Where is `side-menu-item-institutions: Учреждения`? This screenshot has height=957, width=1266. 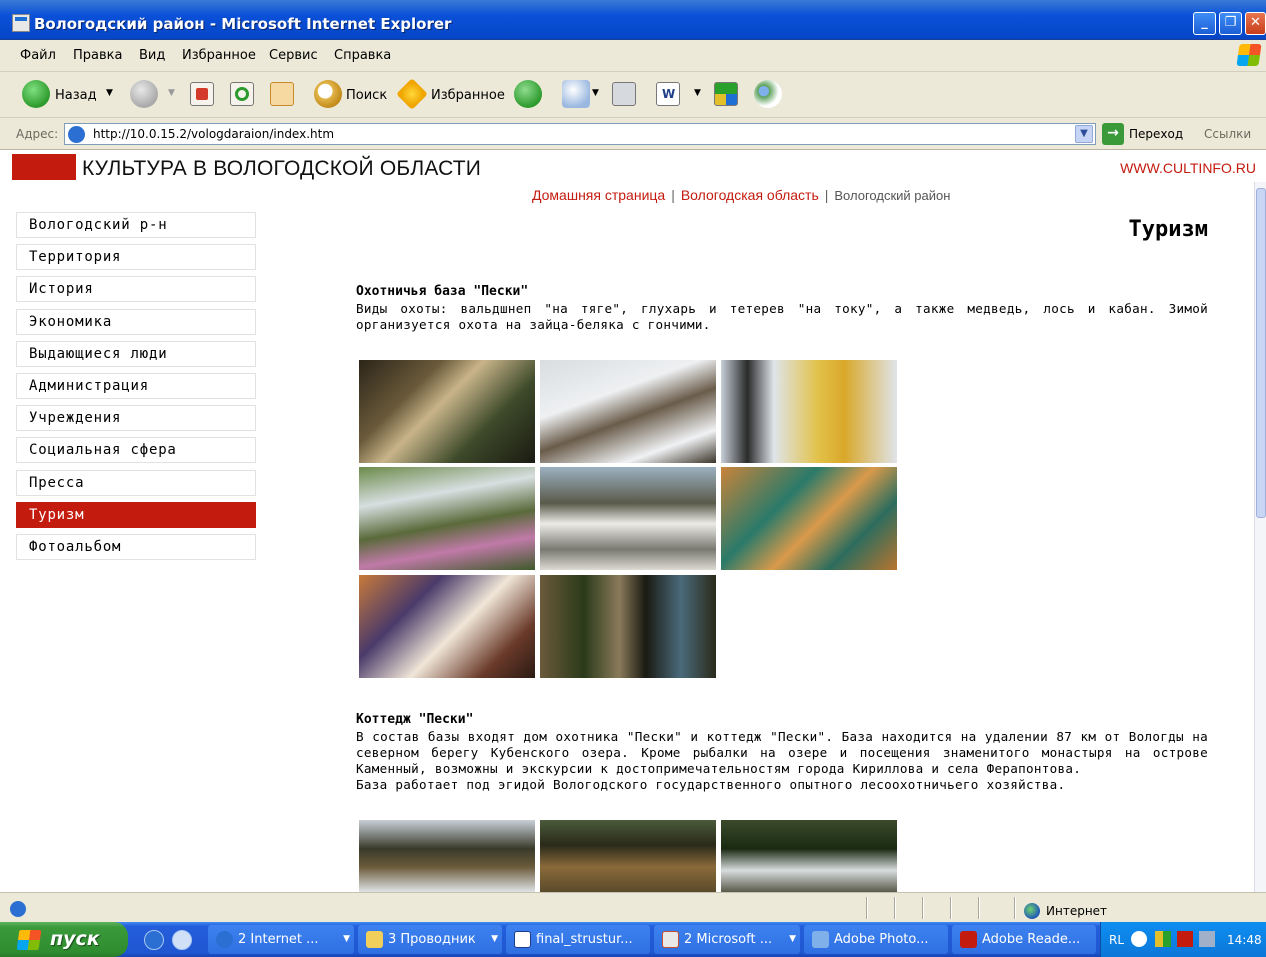 side-menu-item-institutions: Учреждения is located at coordinates (136, 418).